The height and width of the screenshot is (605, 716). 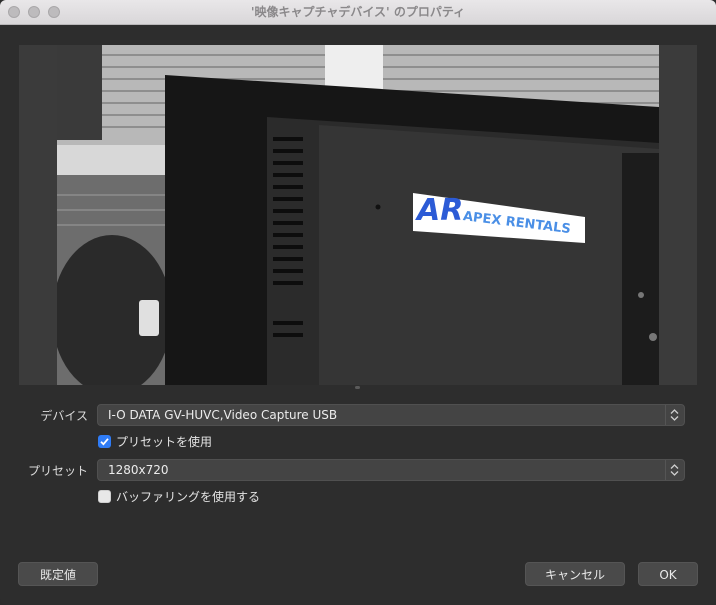 What do you see at coordinates (104, 496) in the screenshot?
I see `buffering-checkbox` at bounding box center [104, 496].